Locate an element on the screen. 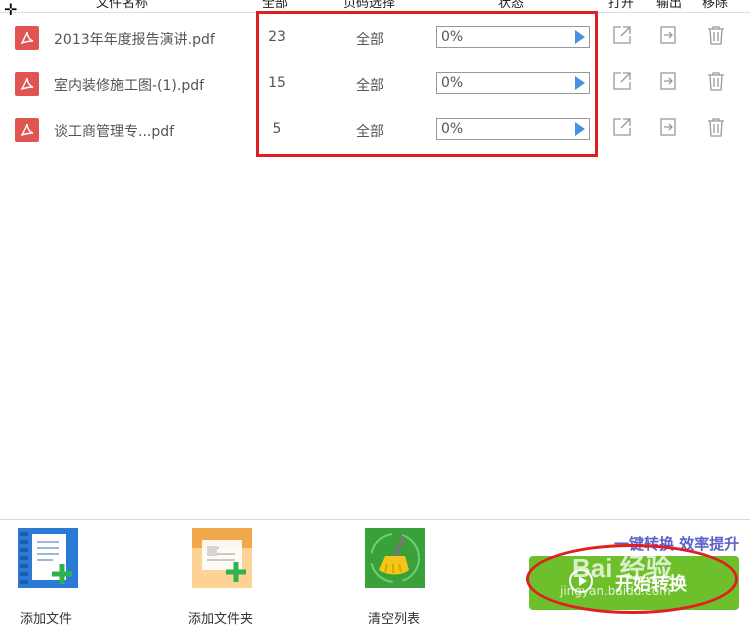 The image size is (750, 628). column-header-range: 页码选择 is located at coordinates (369, 5).